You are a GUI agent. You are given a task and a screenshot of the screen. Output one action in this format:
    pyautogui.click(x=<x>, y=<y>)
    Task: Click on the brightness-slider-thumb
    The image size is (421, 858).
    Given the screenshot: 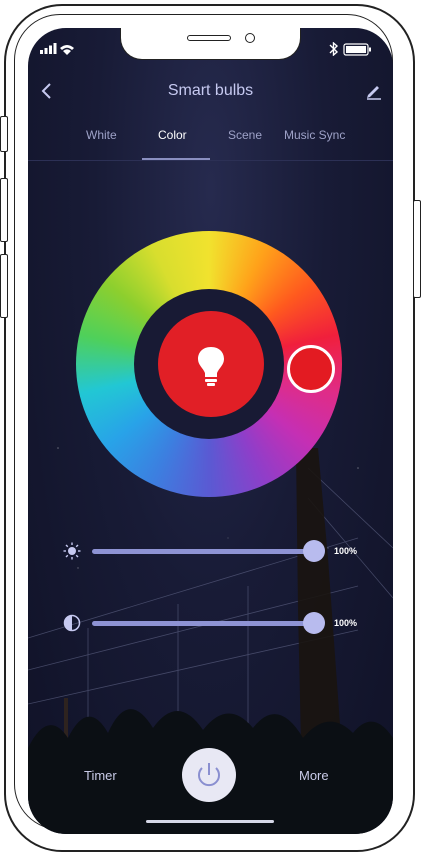 What is the action you would take?
    pyautogui.click(x=314, y=551)
    